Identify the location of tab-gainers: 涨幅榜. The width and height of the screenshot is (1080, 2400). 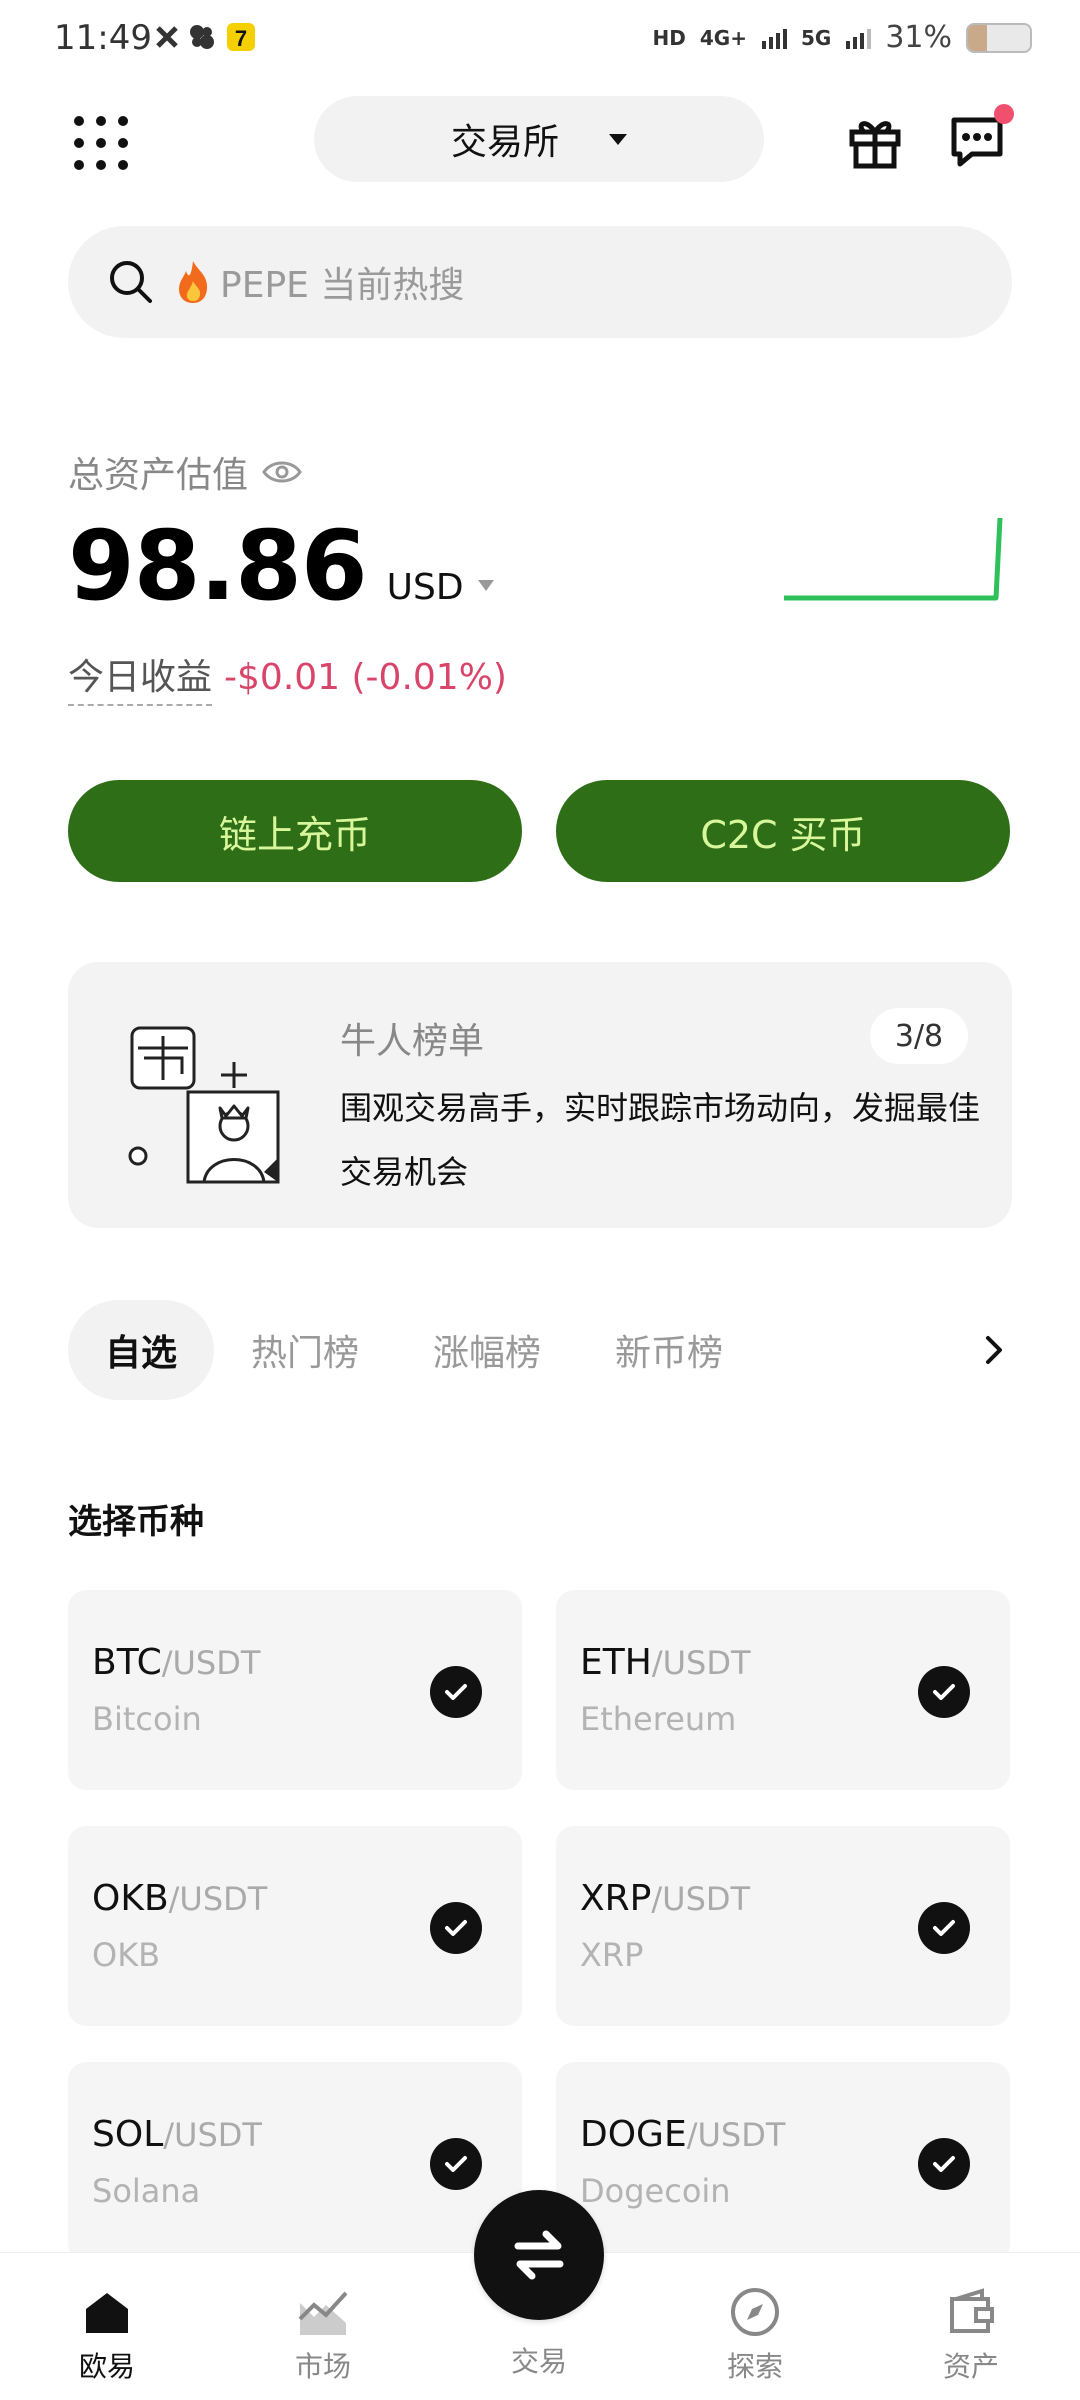
(487, 1350).